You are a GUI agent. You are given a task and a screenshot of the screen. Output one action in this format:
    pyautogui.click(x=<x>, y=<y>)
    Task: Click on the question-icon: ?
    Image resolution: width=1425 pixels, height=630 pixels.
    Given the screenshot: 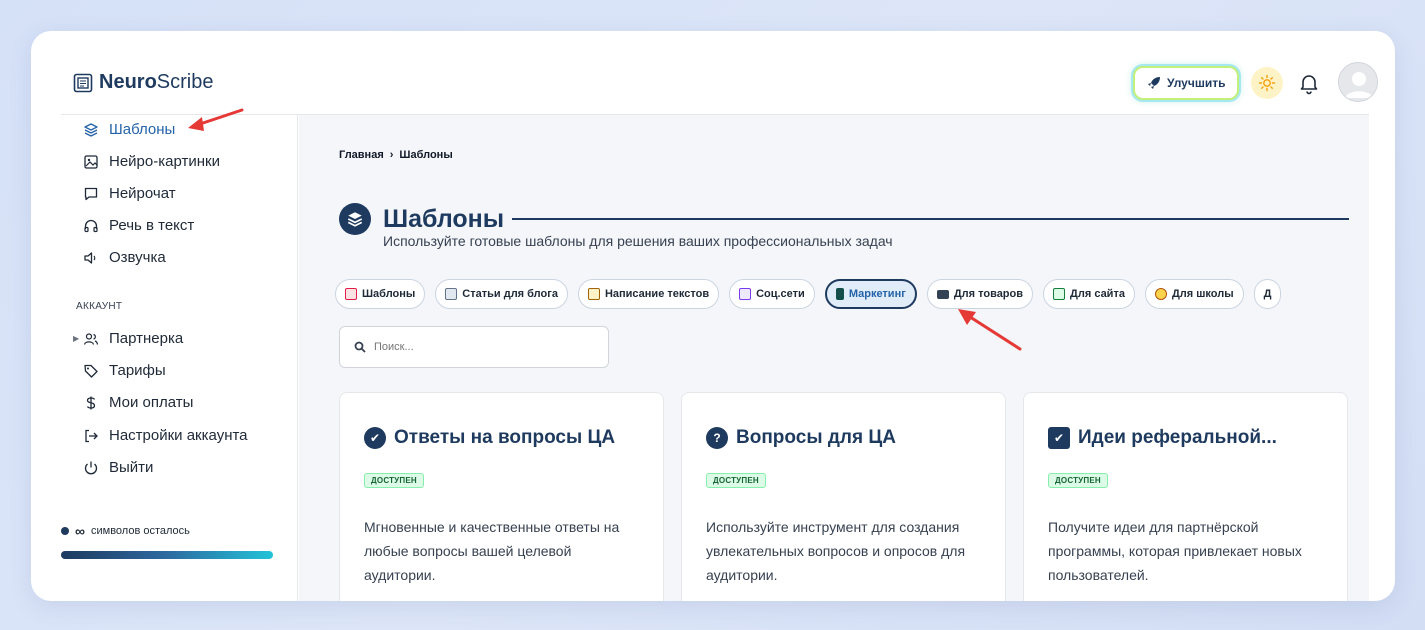 What is the action you would take?
    pyautogui.click(x=717, y=438)
    